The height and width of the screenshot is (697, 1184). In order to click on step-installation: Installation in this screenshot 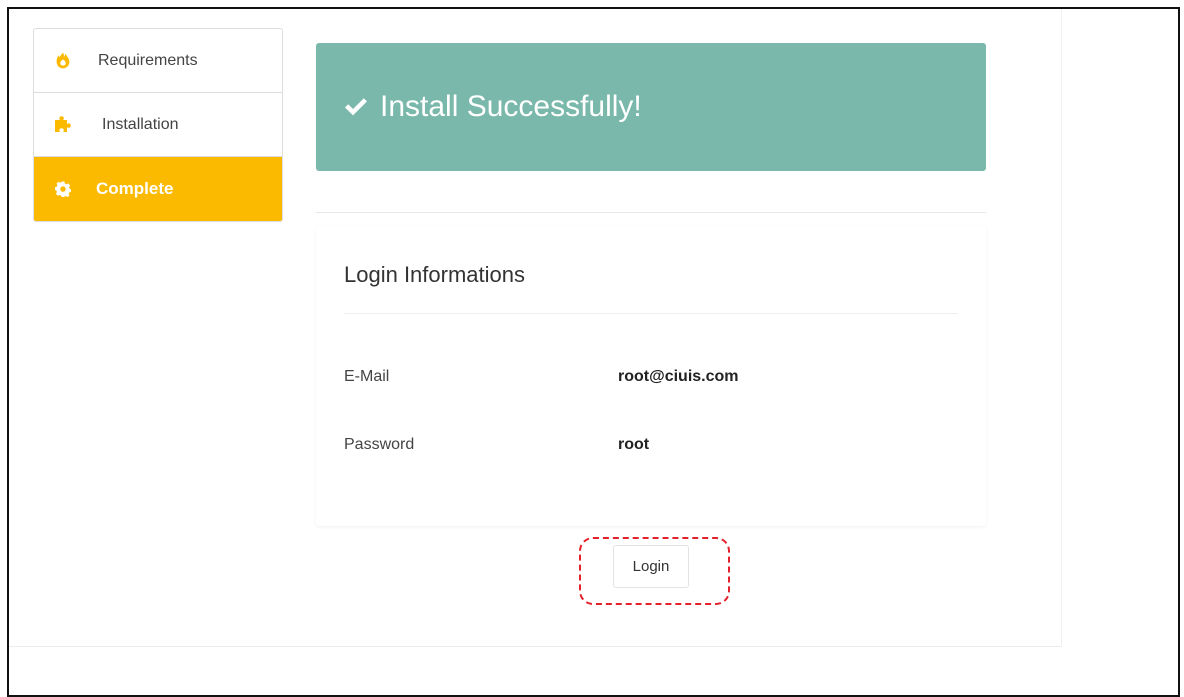, I will do `click(158, 125)`.